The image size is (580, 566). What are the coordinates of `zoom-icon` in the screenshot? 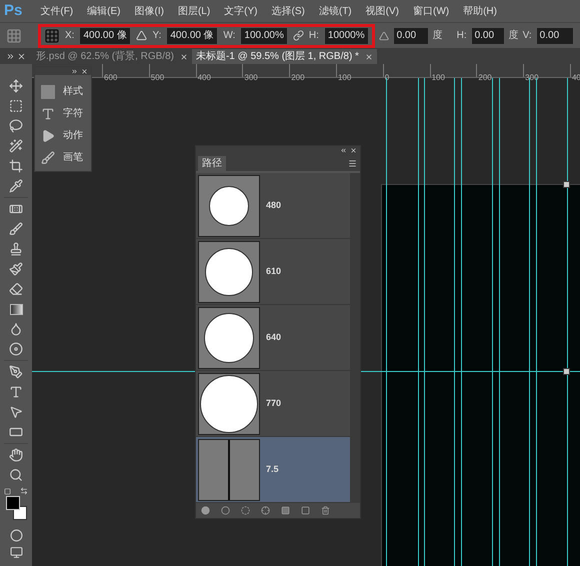 It's located at (16, 475).